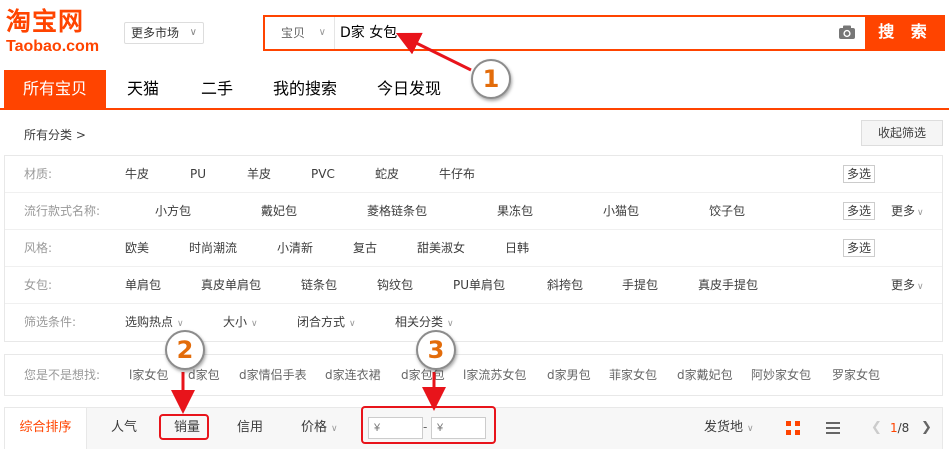 This screenshot has height=449, width=949. What do you see at coordinates (727, 211) in the screenshot?
I see `filter-option: 饺子包` at bounding box center [727, 211].